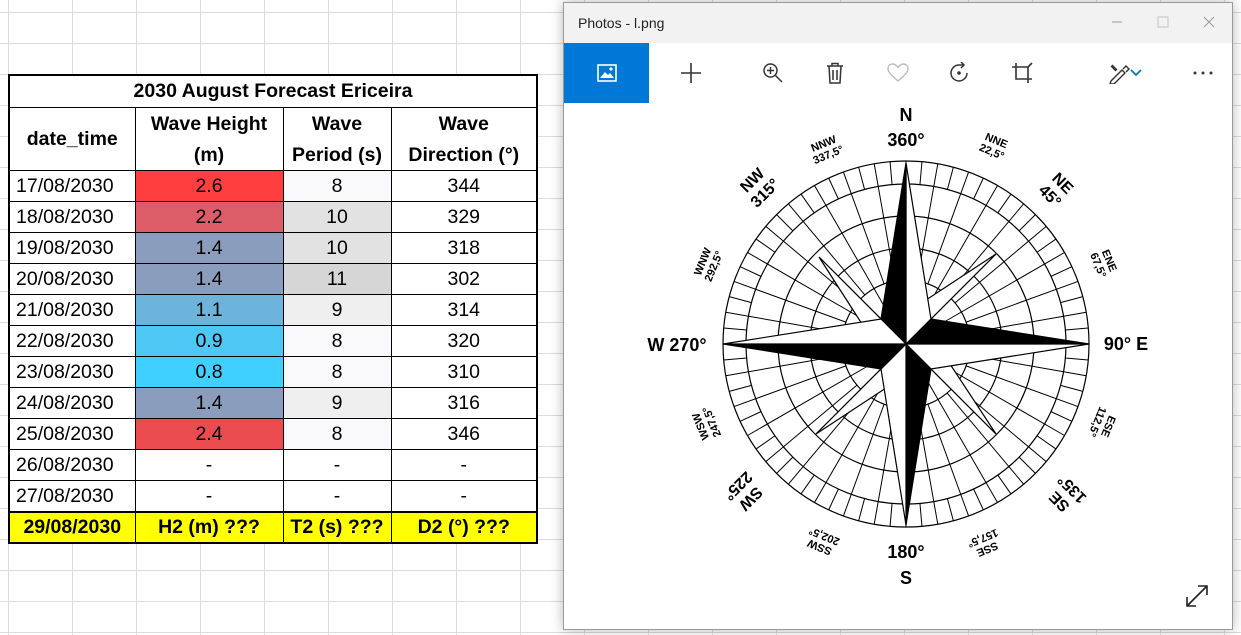 The height and width of the screenshot is (635, 1241). Describe the element at coordinates (72, 279) in the screenshot. I see `cell-date: 20/08/2030` at that location.